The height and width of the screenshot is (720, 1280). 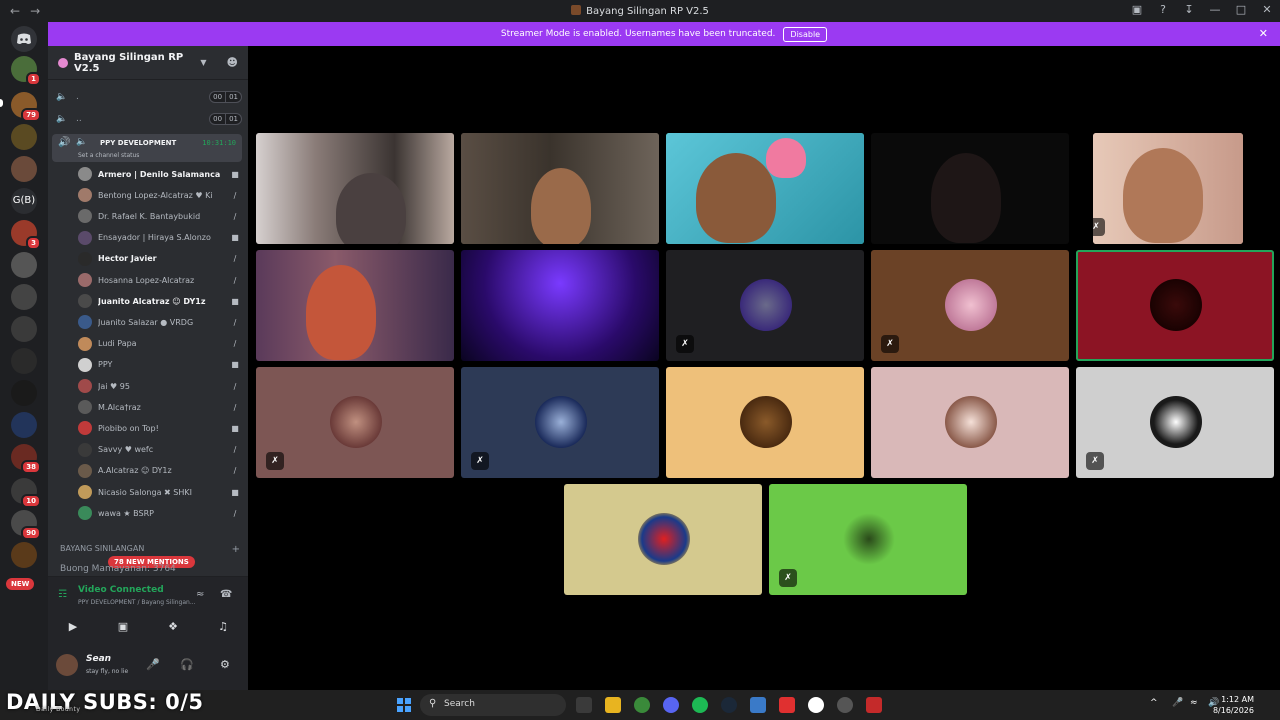 What do you see at coordinates (118, 569) in the screenshot?
I see `voice-channel-buong: Buong Mamayanan: 3764` at bounding box center [118, 569].